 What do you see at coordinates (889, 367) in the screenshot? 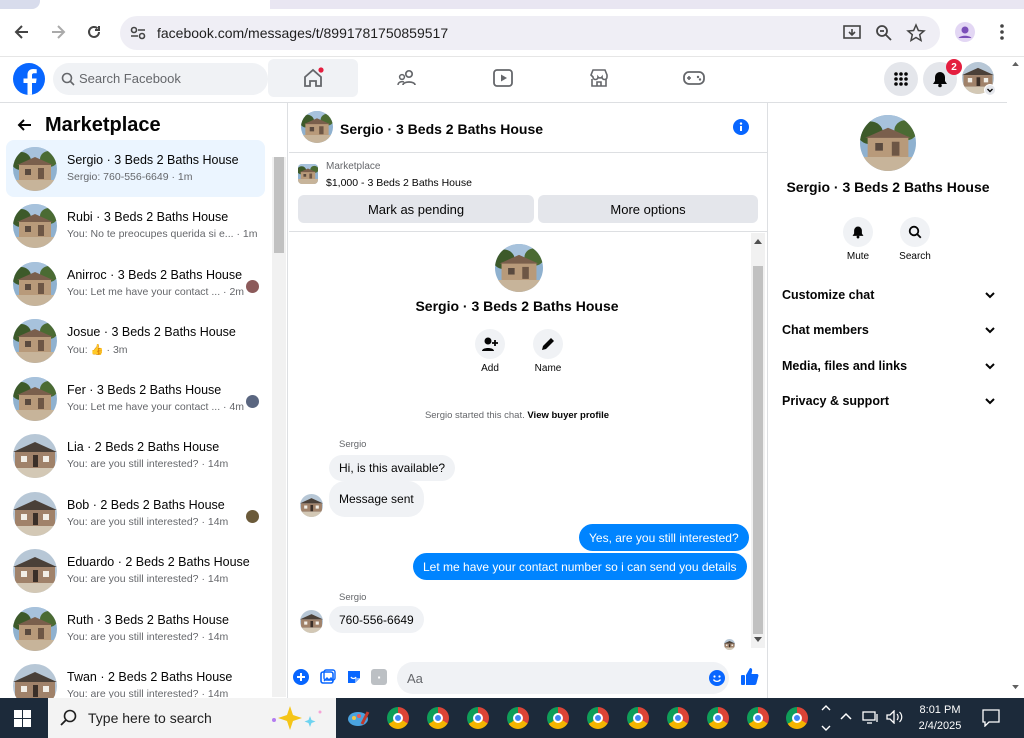
I see `media-files-links-row: Media, files and links` at bounding box center [889, 367].